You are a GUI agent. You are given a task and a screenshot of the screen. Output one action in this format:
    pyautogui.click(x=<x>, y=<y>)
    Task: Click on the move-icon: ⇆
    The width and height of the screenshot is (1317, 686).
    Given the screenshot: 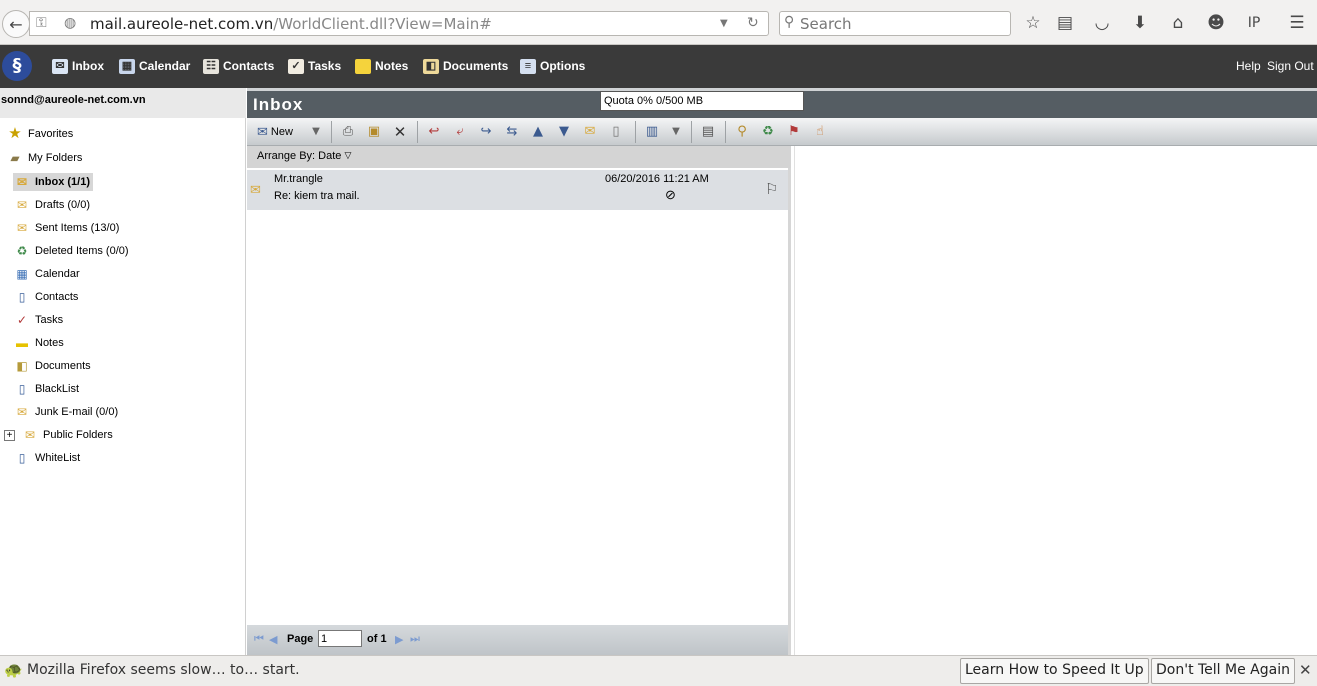 What is the action you would take?
    pyautogui.click(x=512, y=132)
    